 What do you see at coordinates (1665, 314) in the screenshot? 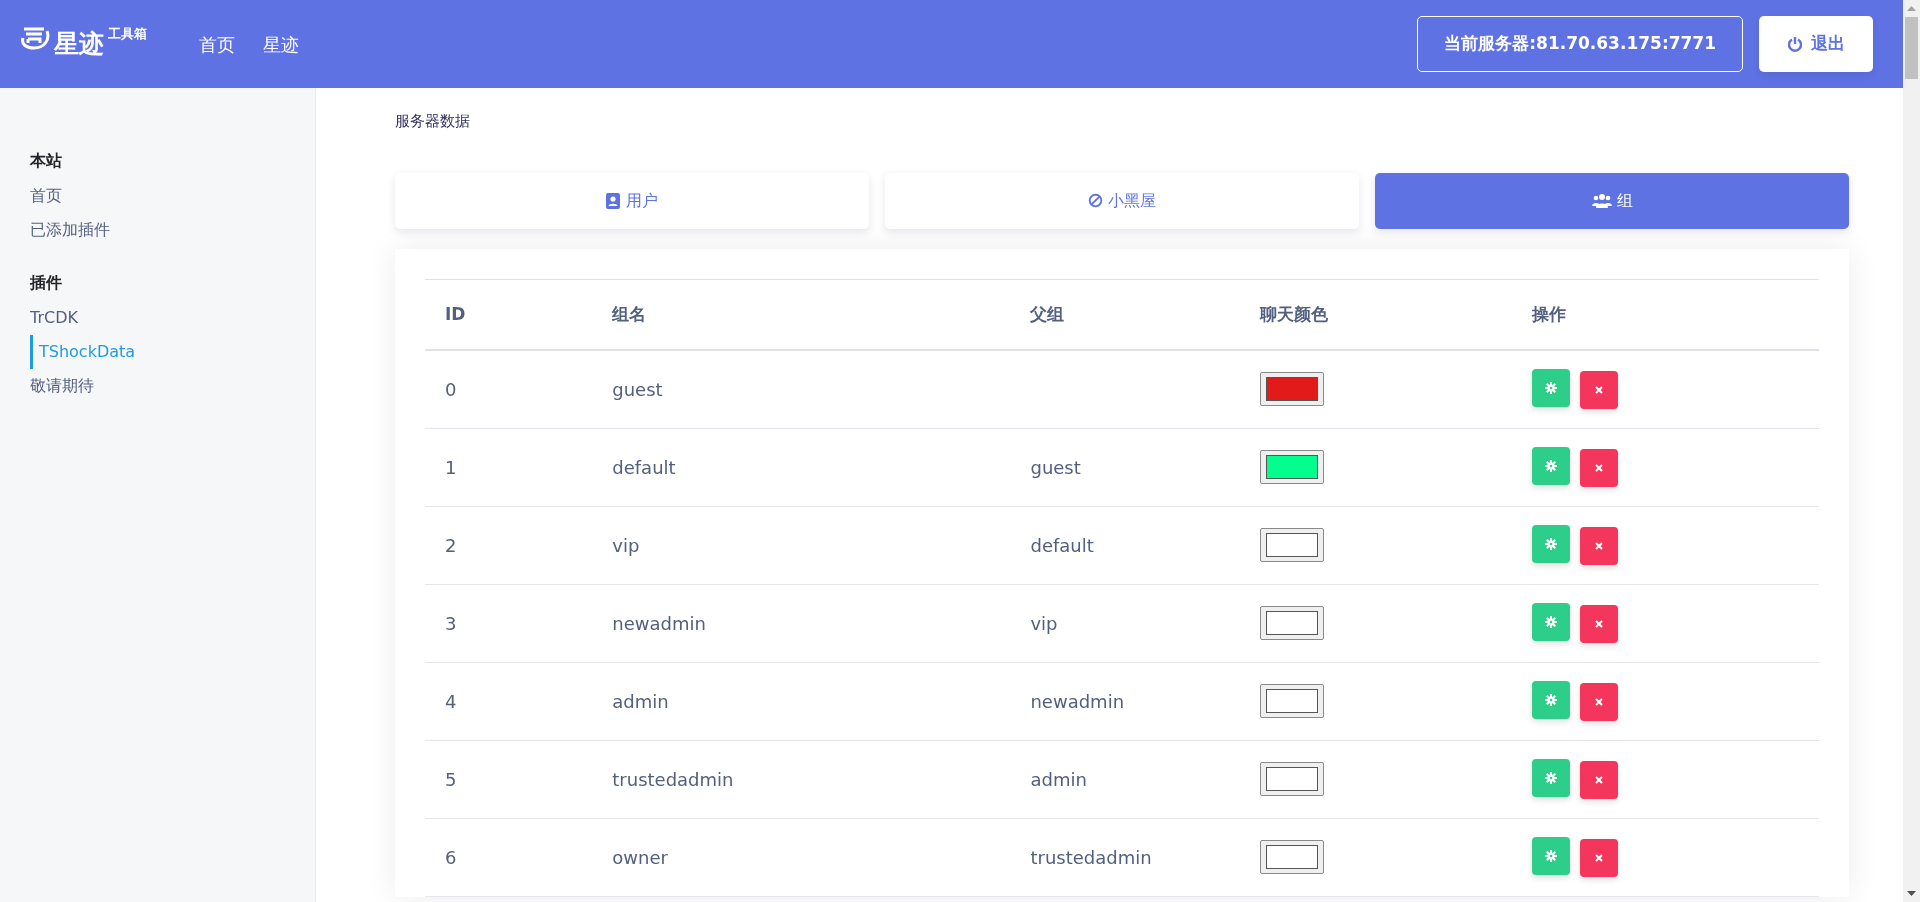
I see `column-header: 操作` at bounding box center [1665, 314].